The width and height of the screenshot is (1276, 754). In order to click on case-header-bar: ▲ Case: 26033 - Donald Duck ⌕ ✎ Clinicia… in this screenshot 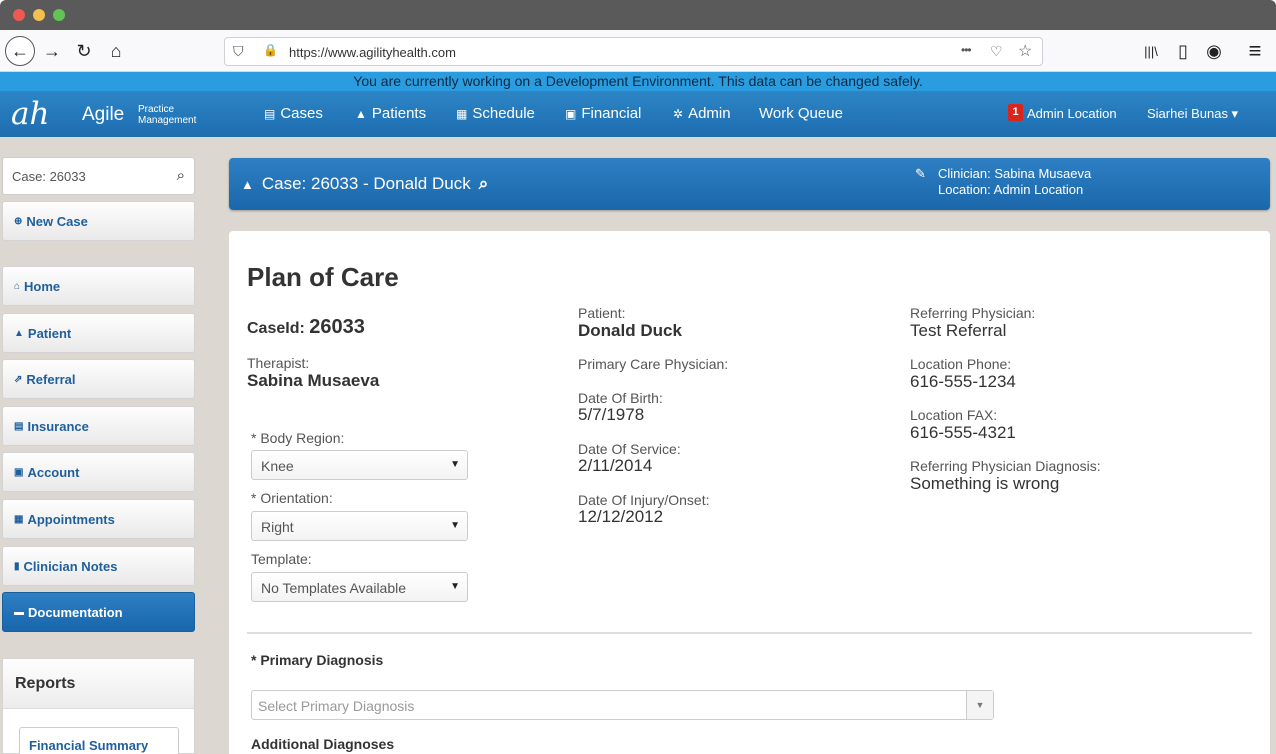, I will do `click(749, 184)`.